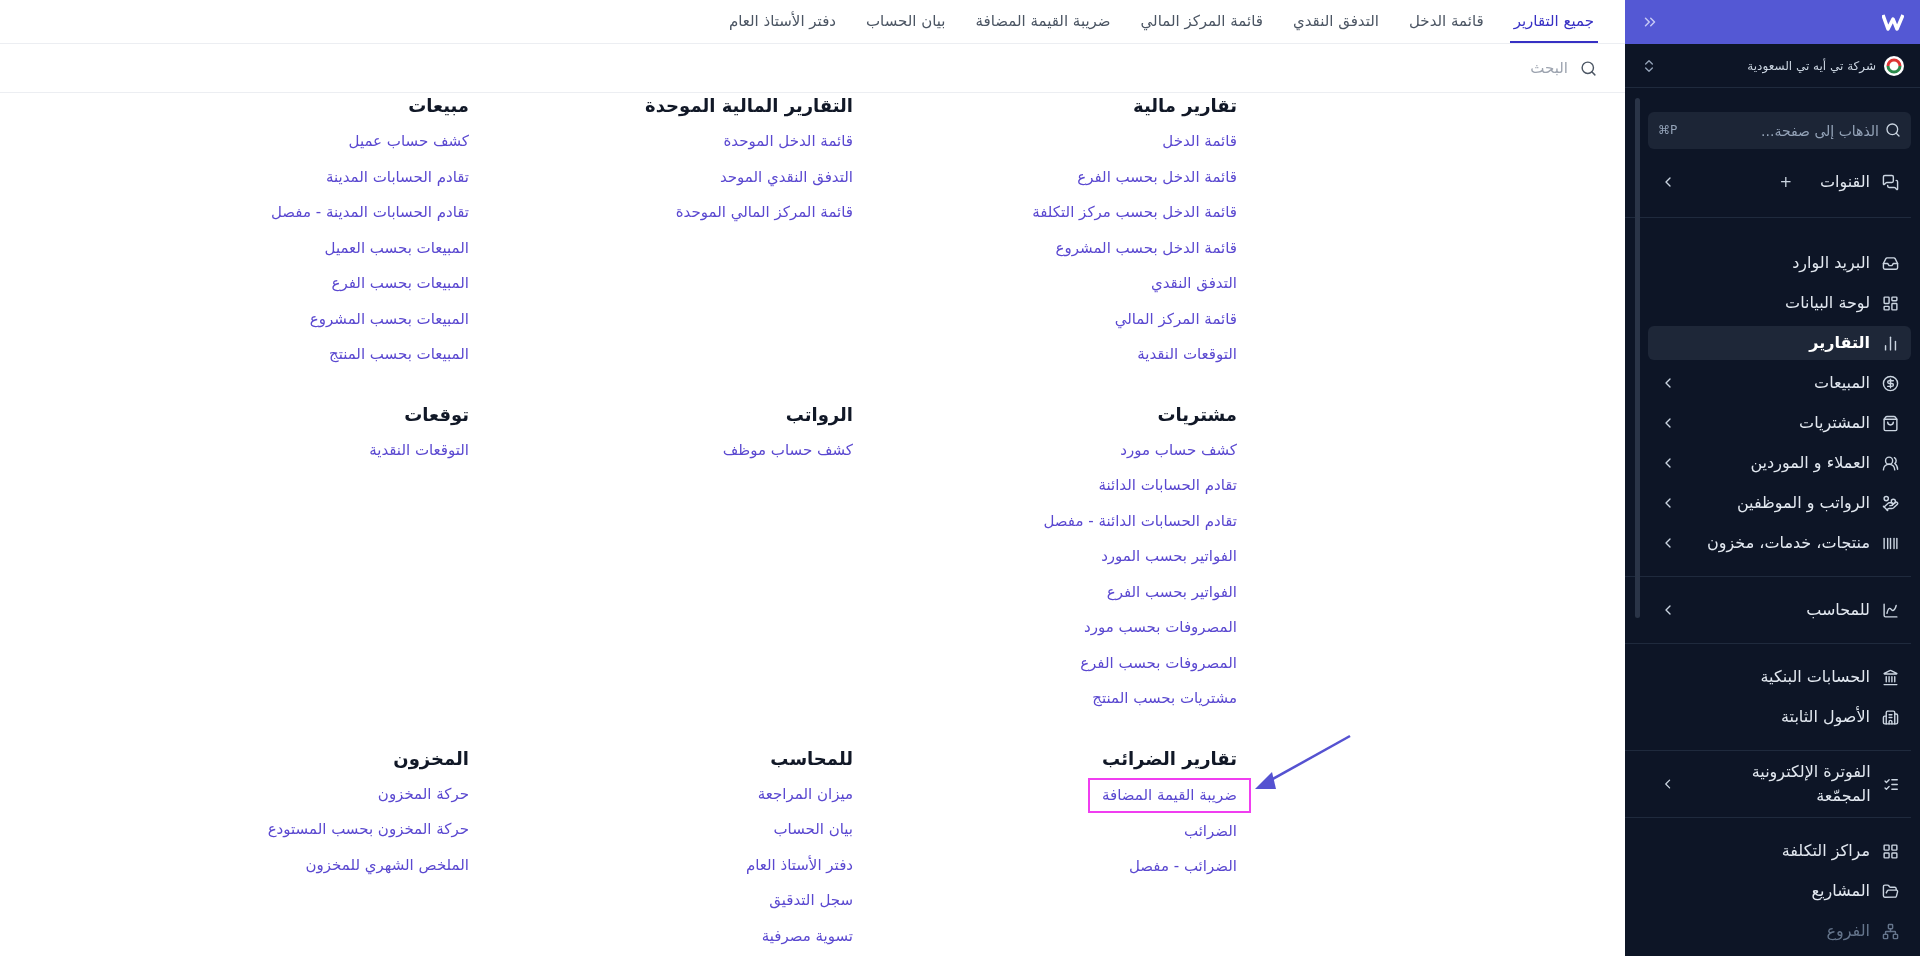 The width and height of the screenshot is (1920, 956). I want to click on bank-icon, so click(1890, 677).